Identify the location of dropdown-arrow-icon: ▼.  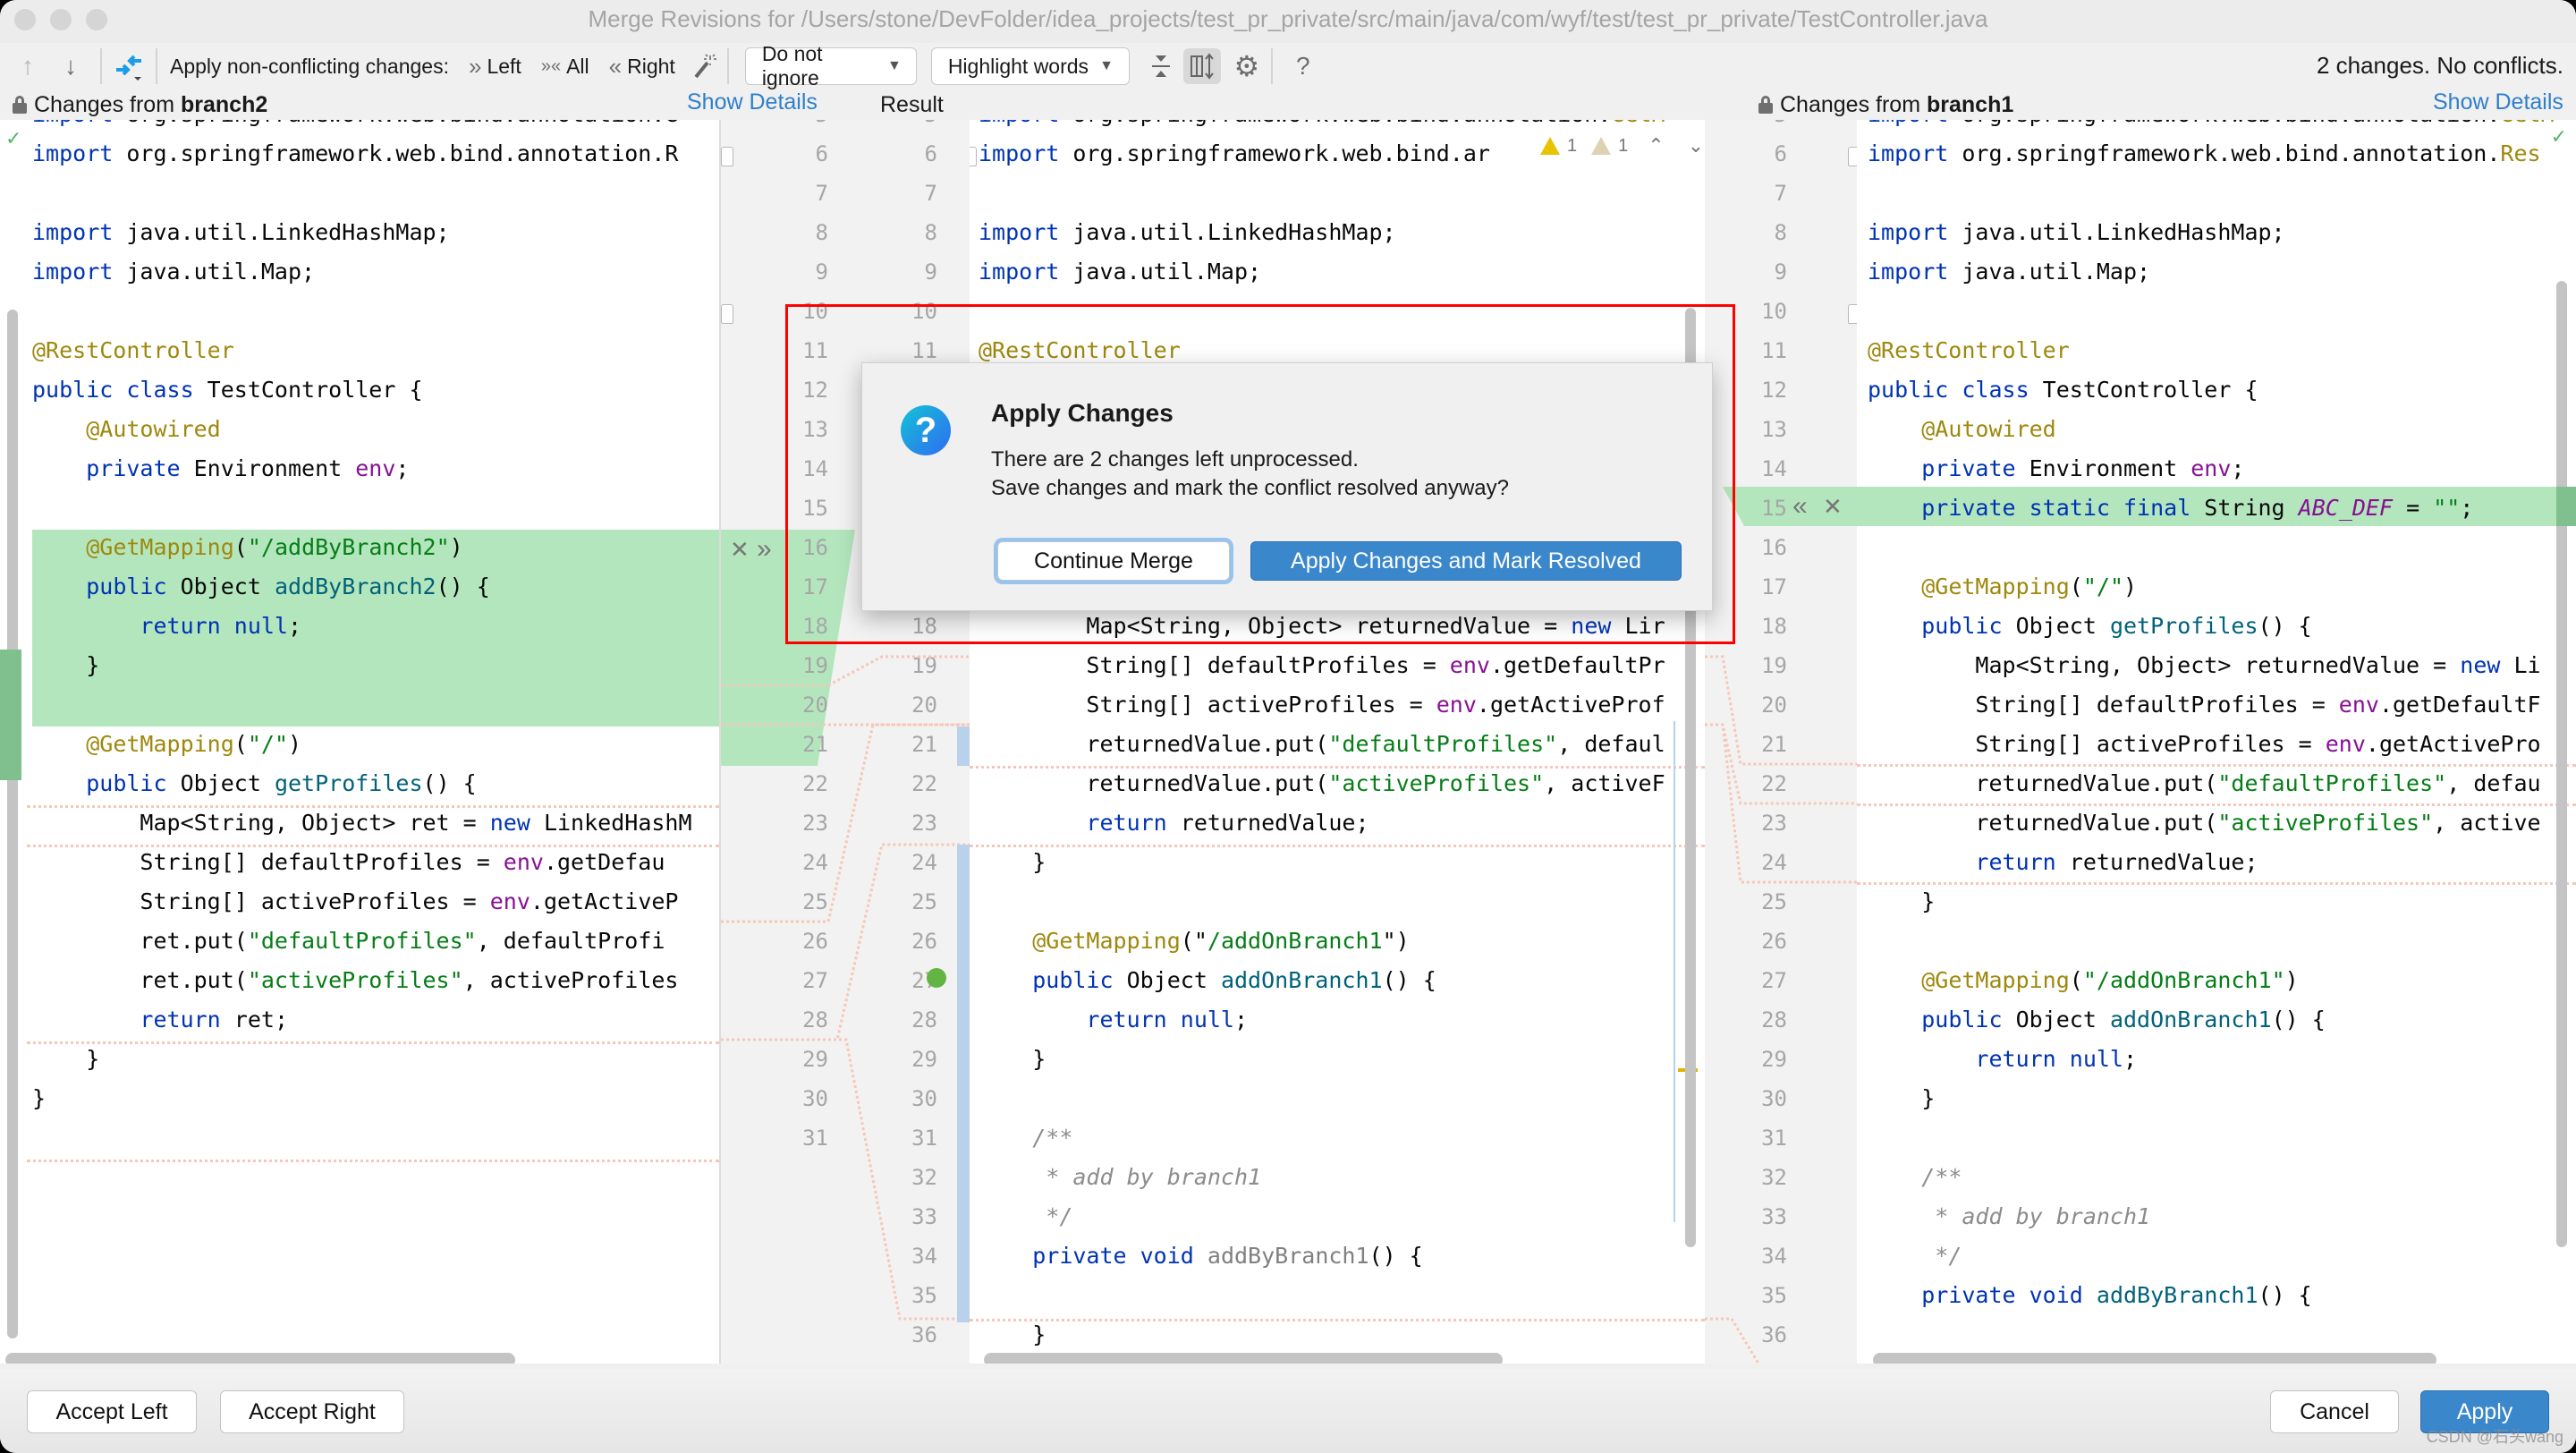
(894, 65).